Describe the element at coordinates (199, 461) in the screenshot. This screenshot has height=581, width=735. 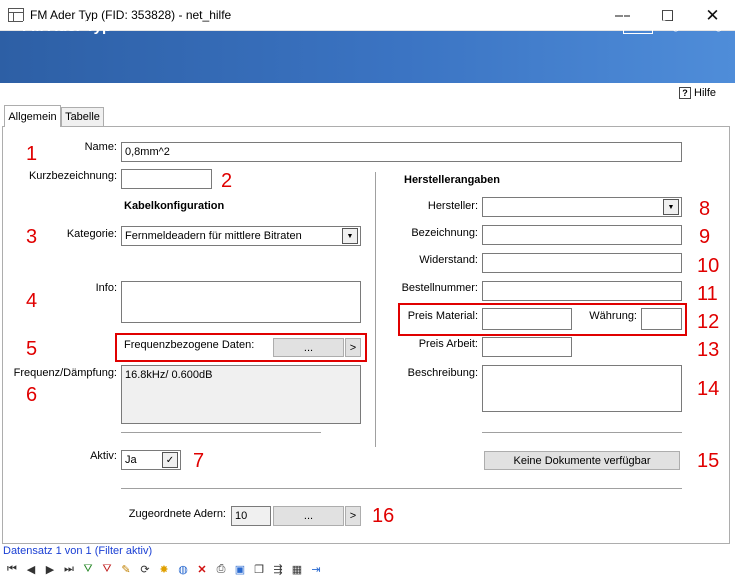
I see `annotation-number: 7` at that location.